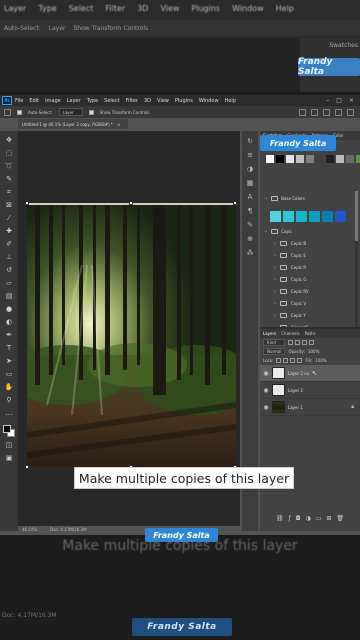 The height and width of the screenshot is (640, 360). What do you see at coordinates (293, 360) in the screenshot?
I see `lock-move-icon` at bounding box center [293, 360].